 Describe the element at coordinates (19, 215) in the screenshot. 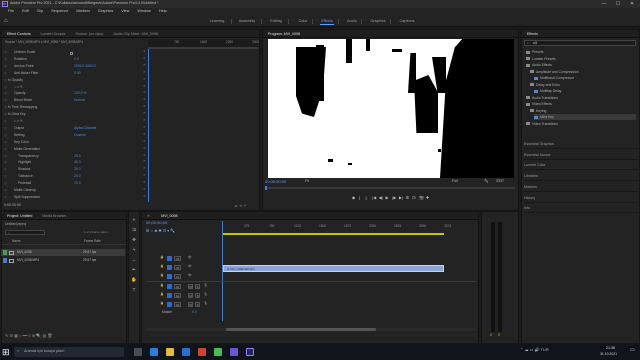

I see `tab-project-untitled: Project: Untitled` at that location.